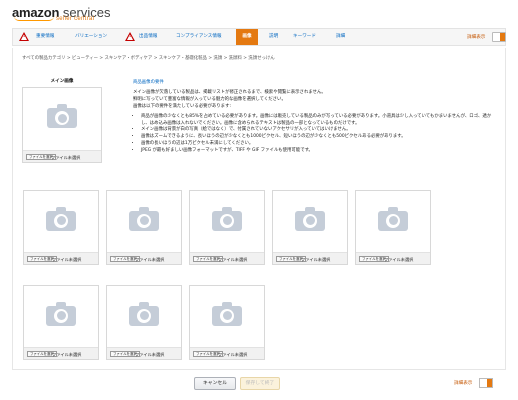  Describe the element at coordinates (61, 12) in the screenshot. I see `amazon-services-logo: amazon services seller central` at that location.